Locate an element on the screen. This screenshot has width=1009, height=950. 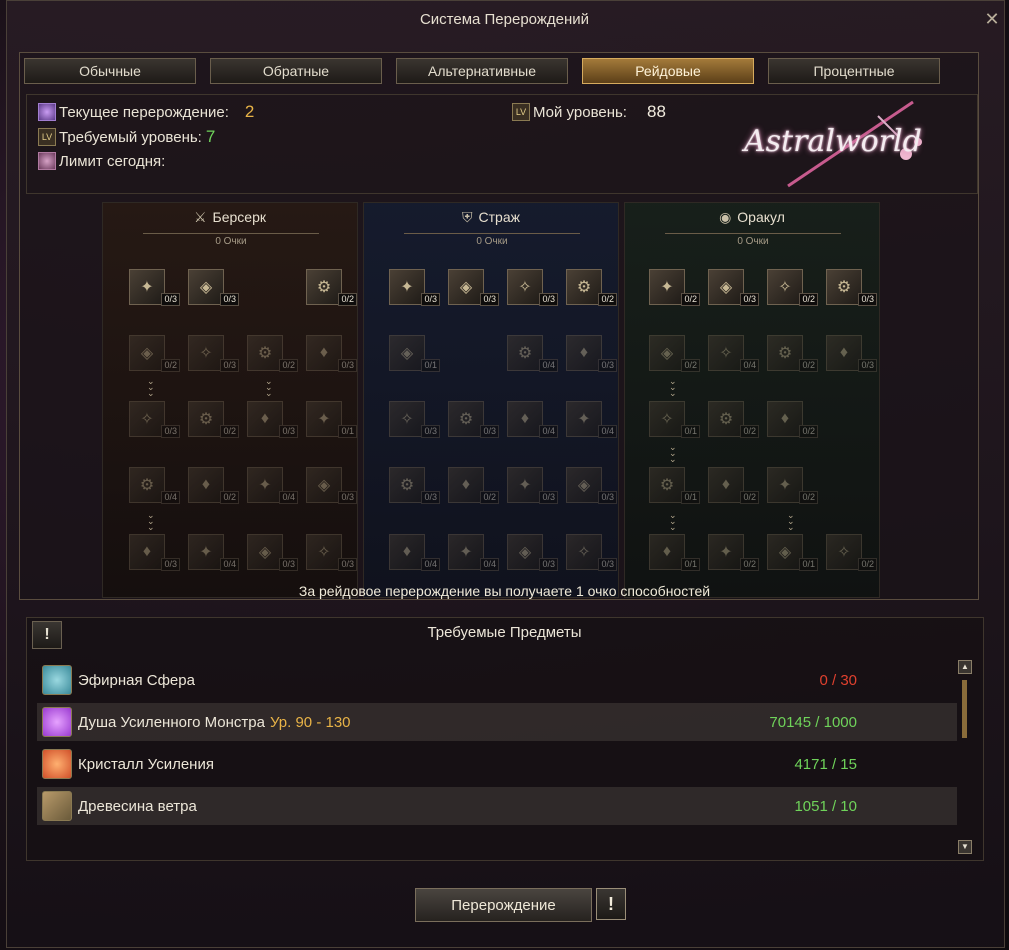
skill-slot: ♦ 0/1 is located at coordinates (674, 552).